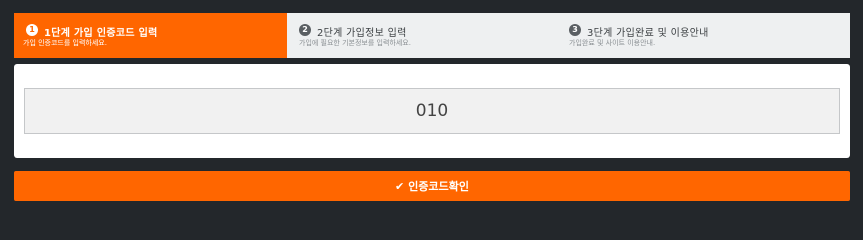 Image resolution: width=863 pixels, height=240 pixels. I want to click on confirm-code-button: ✔ 인증코드확인, so click(432, 186).